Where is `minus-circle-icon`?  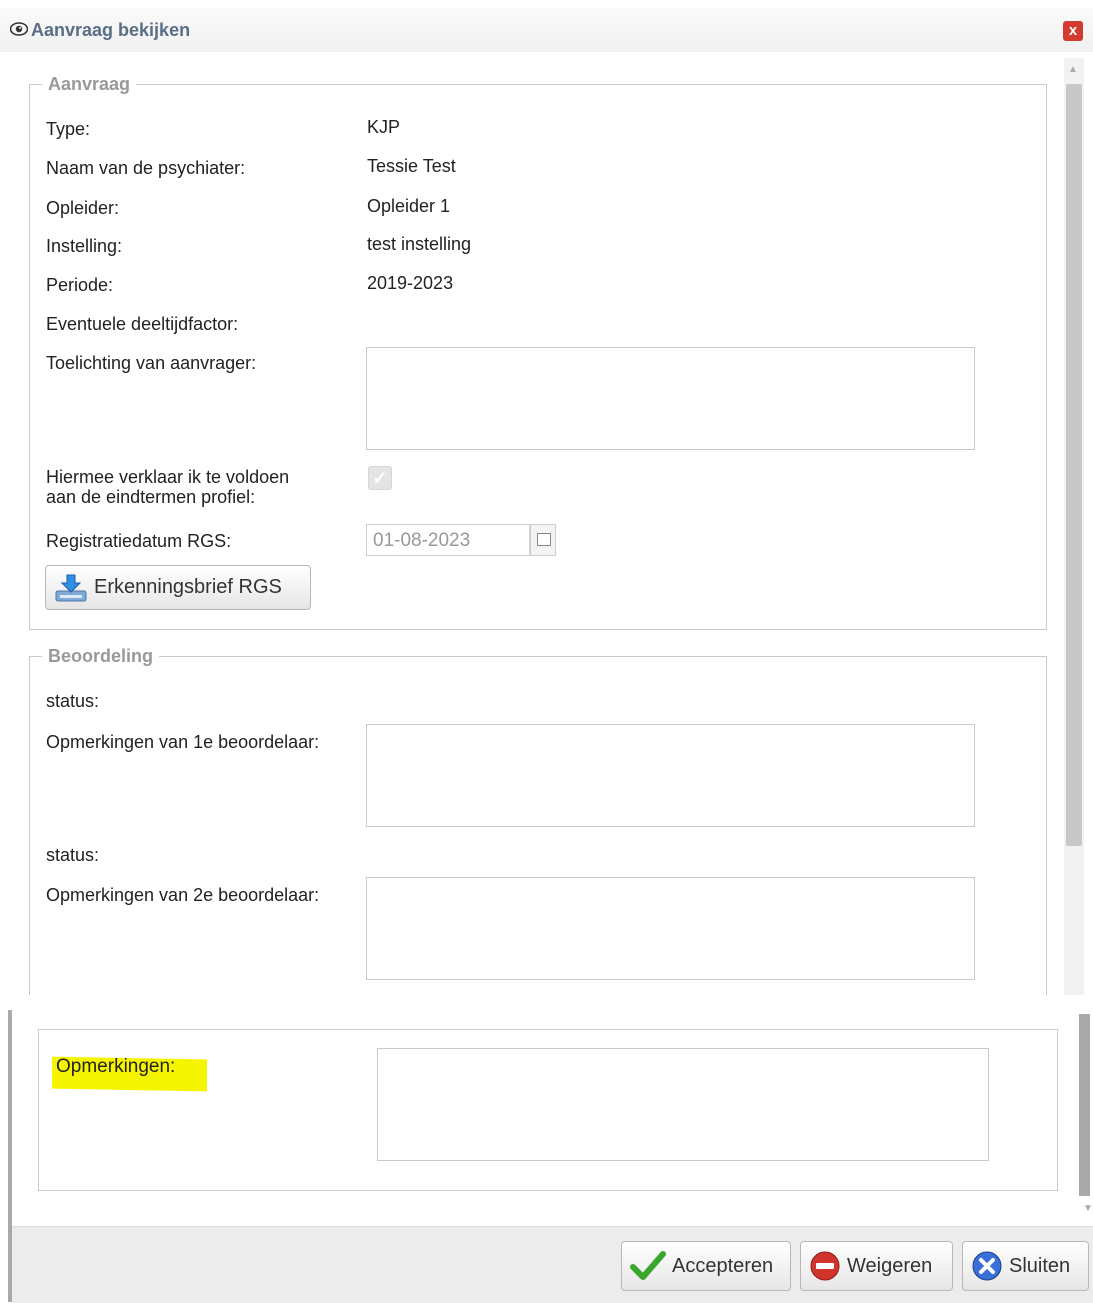
minus-circle-icon is located at coordinates (825, 1266).